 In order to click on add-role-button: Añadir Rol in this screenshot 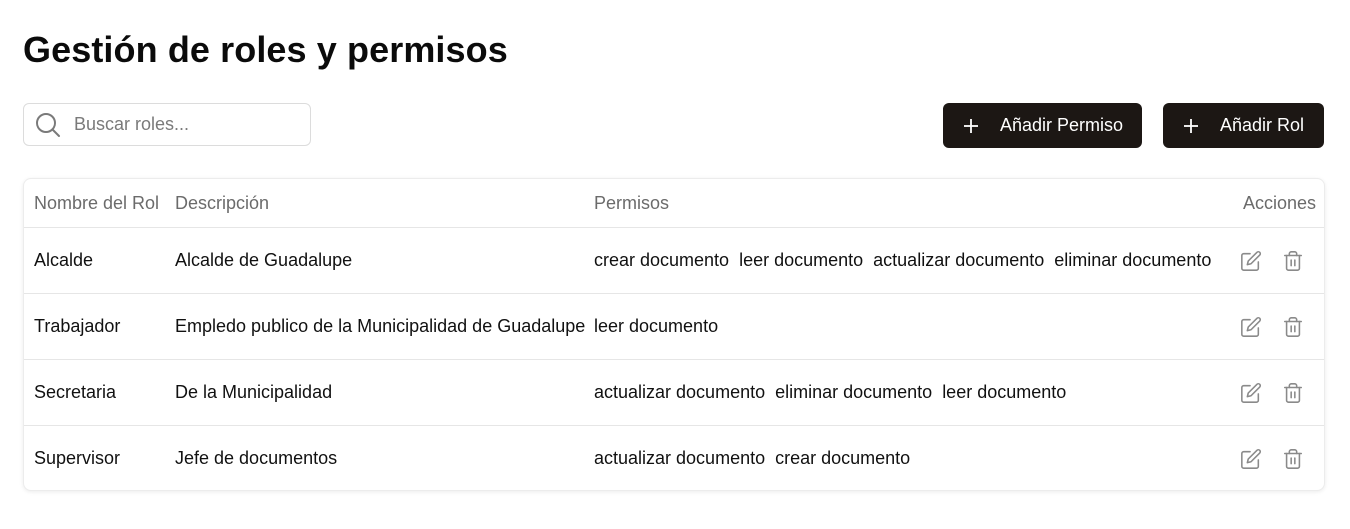, I will do `click(1243, 125)`.